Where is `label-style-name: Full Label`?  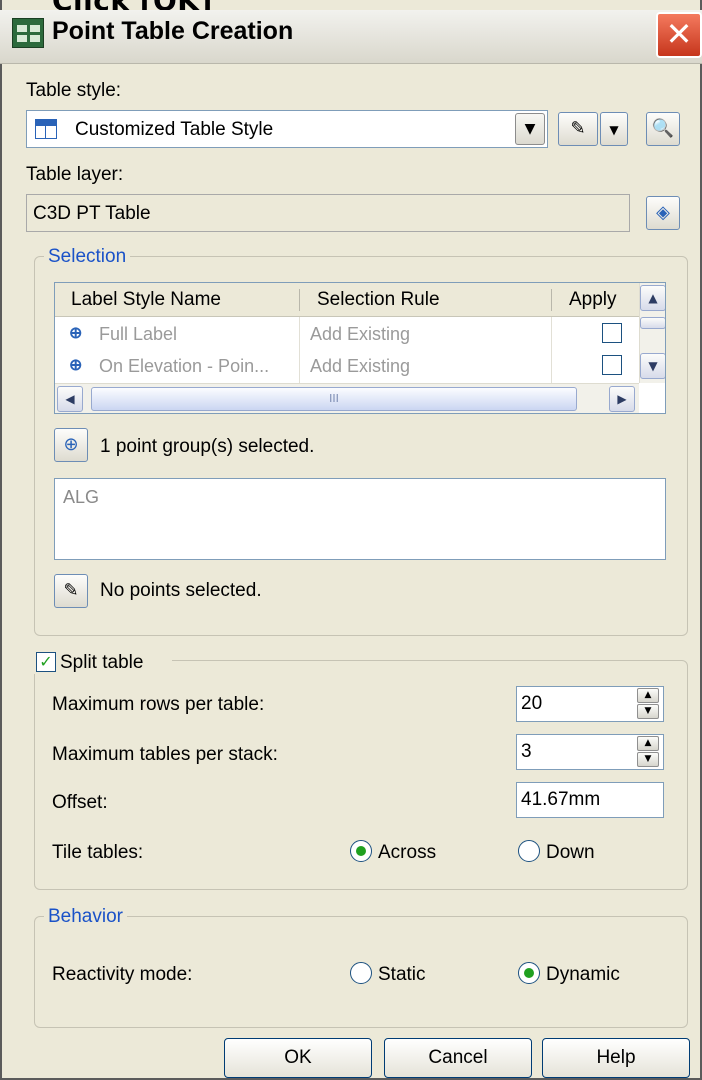
label-style-name: Full Label is located at coordinates (138, 334).